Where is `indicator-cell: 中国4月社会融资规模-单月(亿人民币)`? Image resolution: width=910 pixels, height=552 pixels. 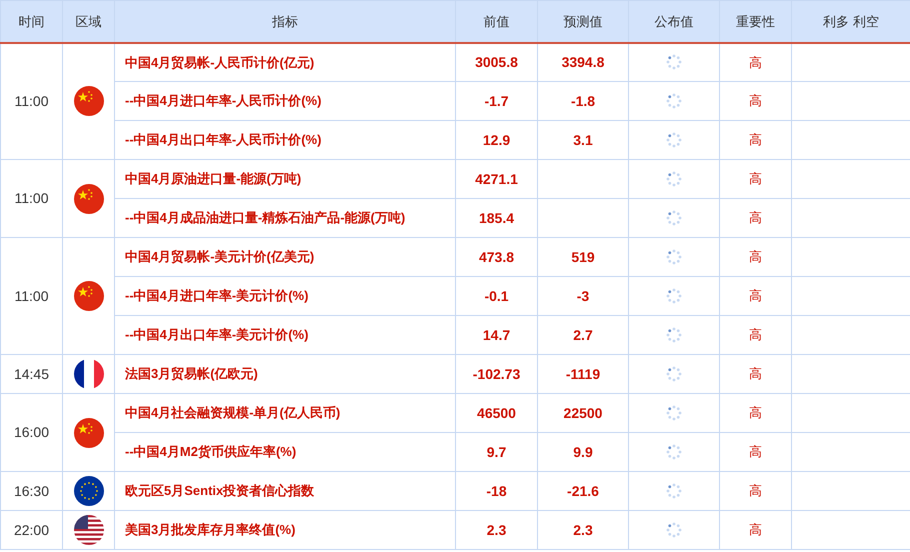
indicator-cell: 中国4月社会融资规模-单月(亿人民币) is located at coordinates (232, 412).